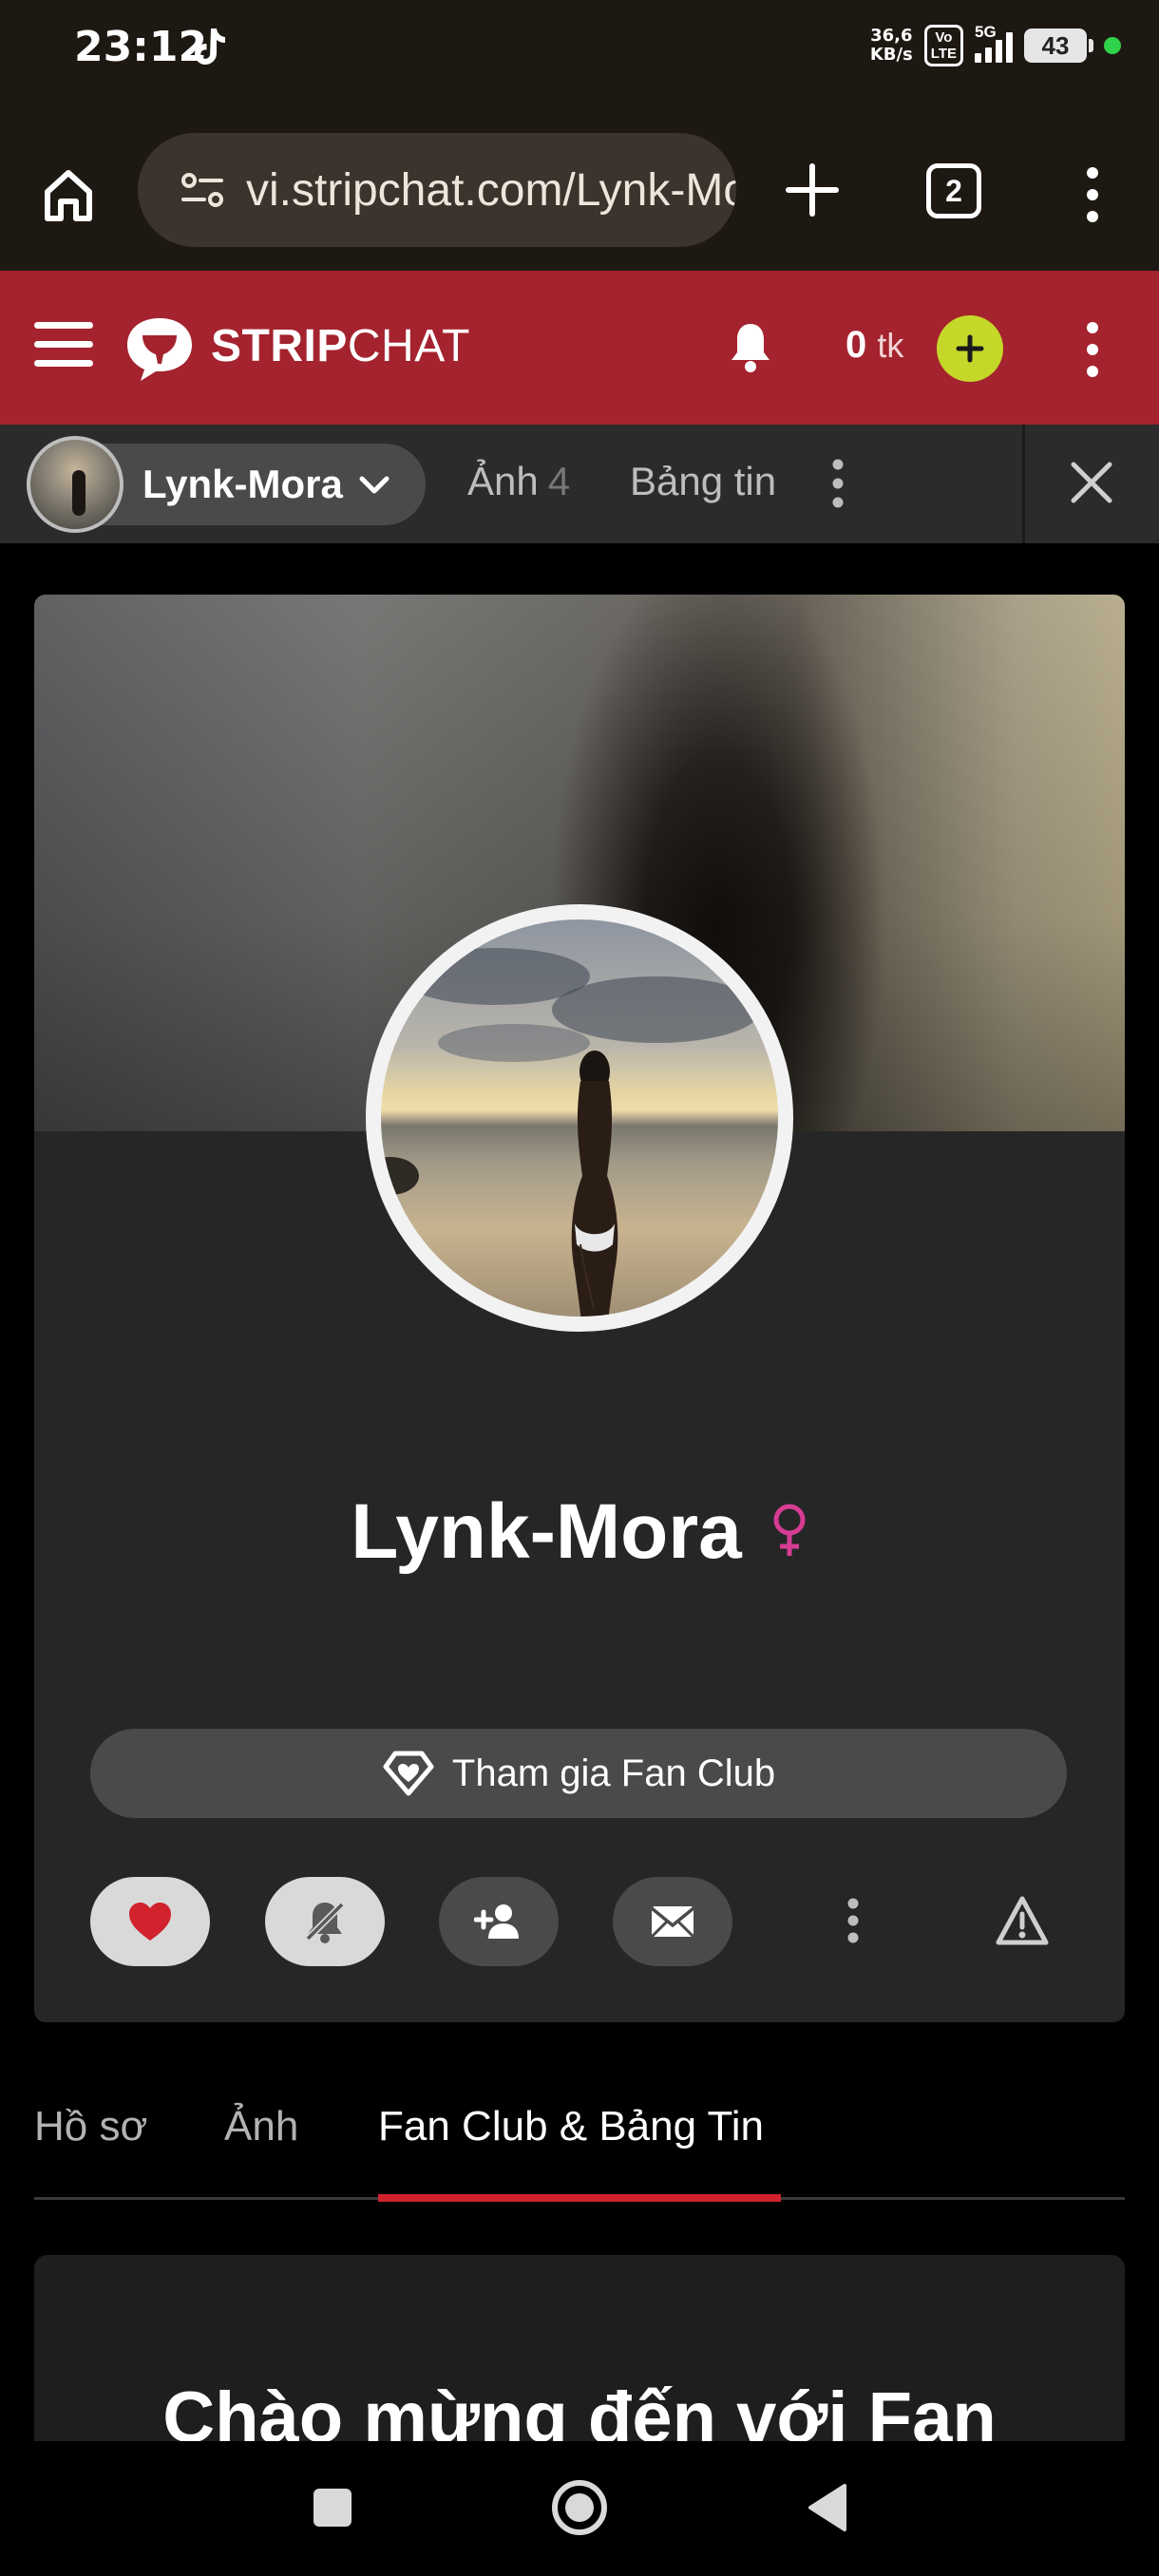  I want to click on header-more-icon, so click(1092, 349).